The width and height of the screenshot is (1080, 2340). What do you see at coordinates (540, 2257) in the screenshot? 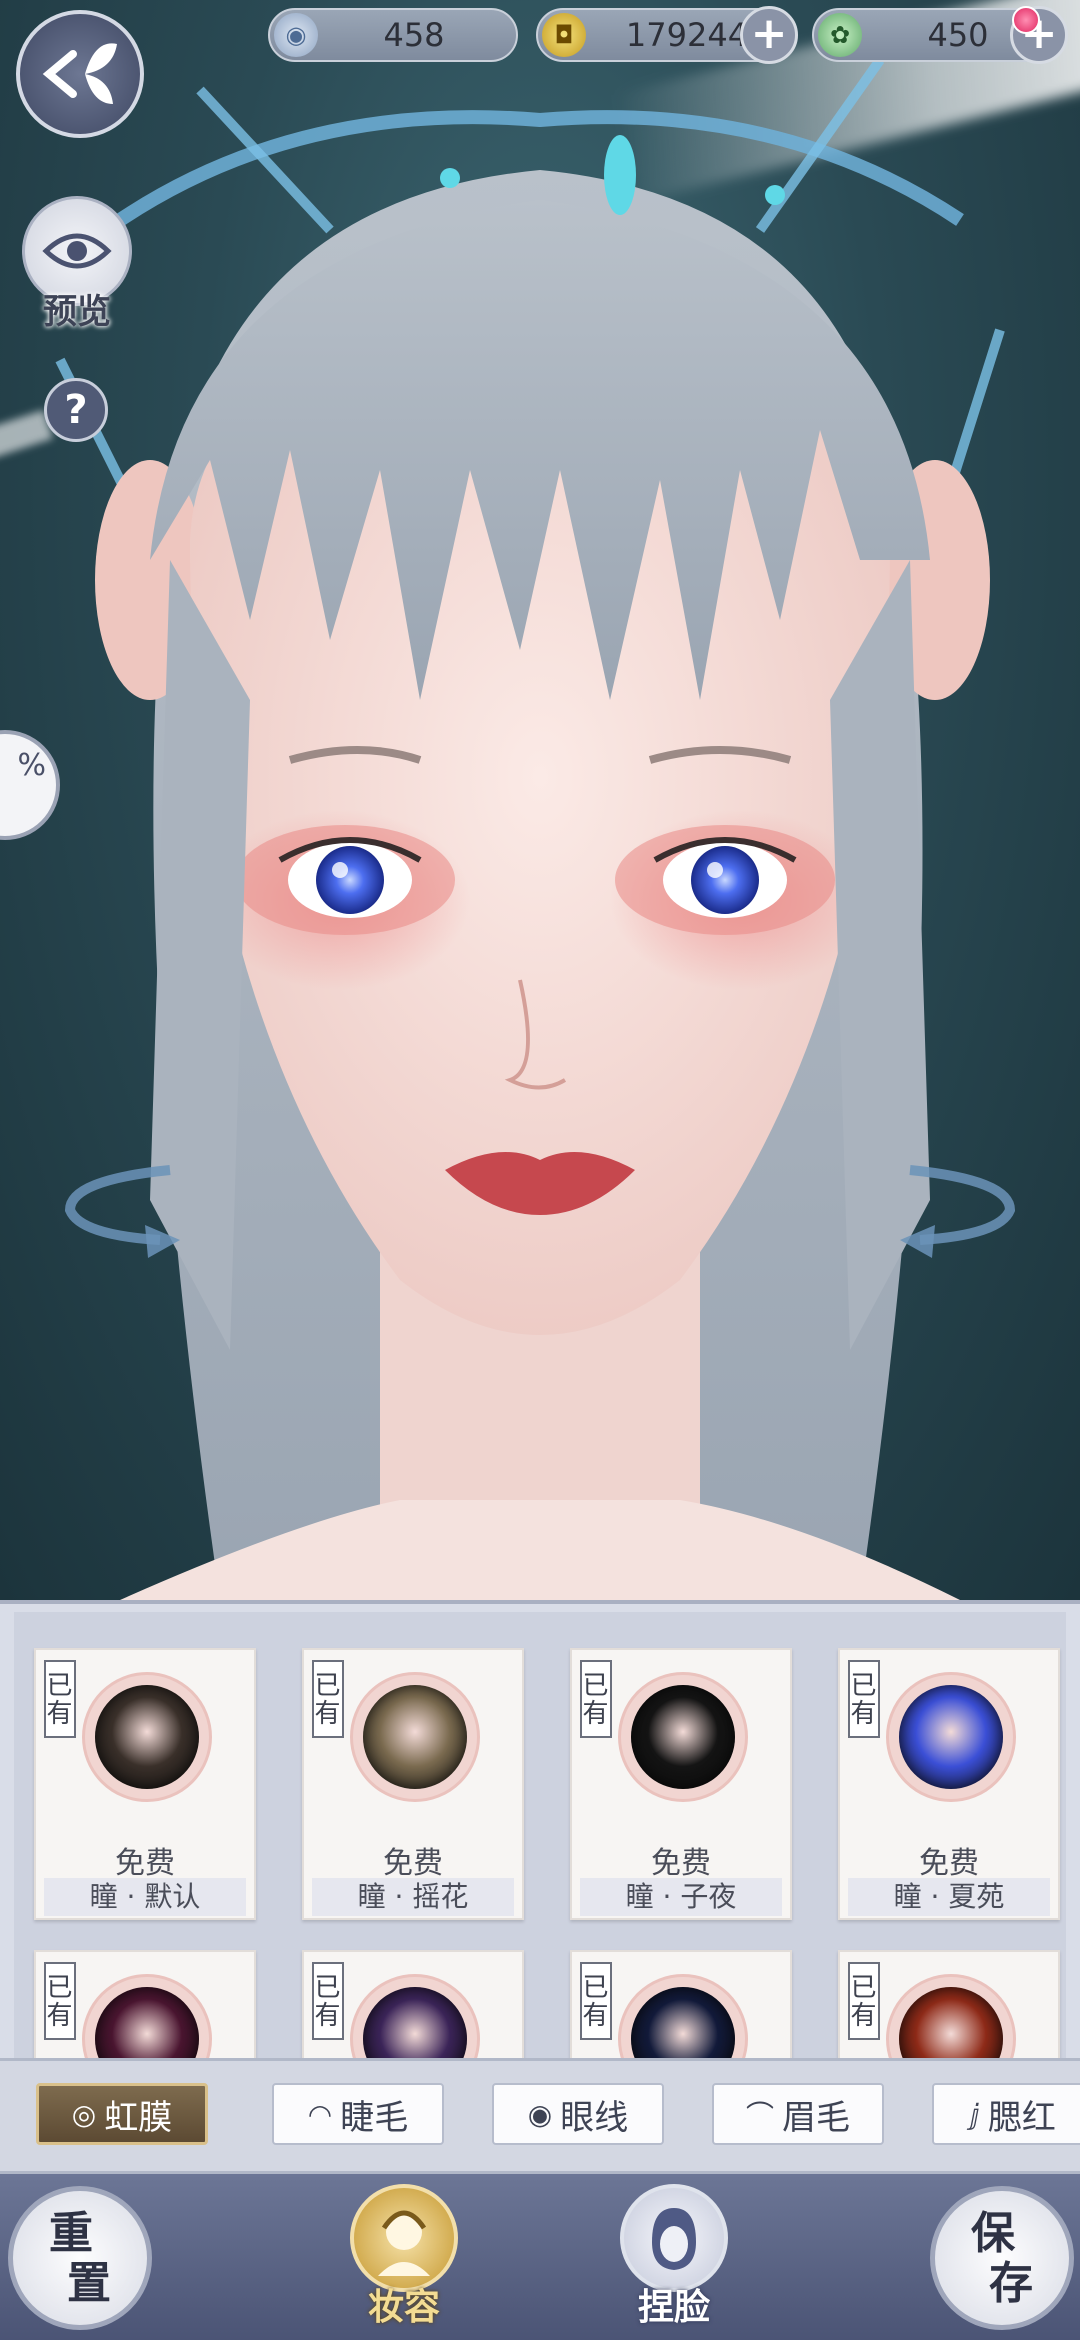
I see `bottom-navigation: 重置 妆容 捏脸 保存` at bounding box center [540, 2257].